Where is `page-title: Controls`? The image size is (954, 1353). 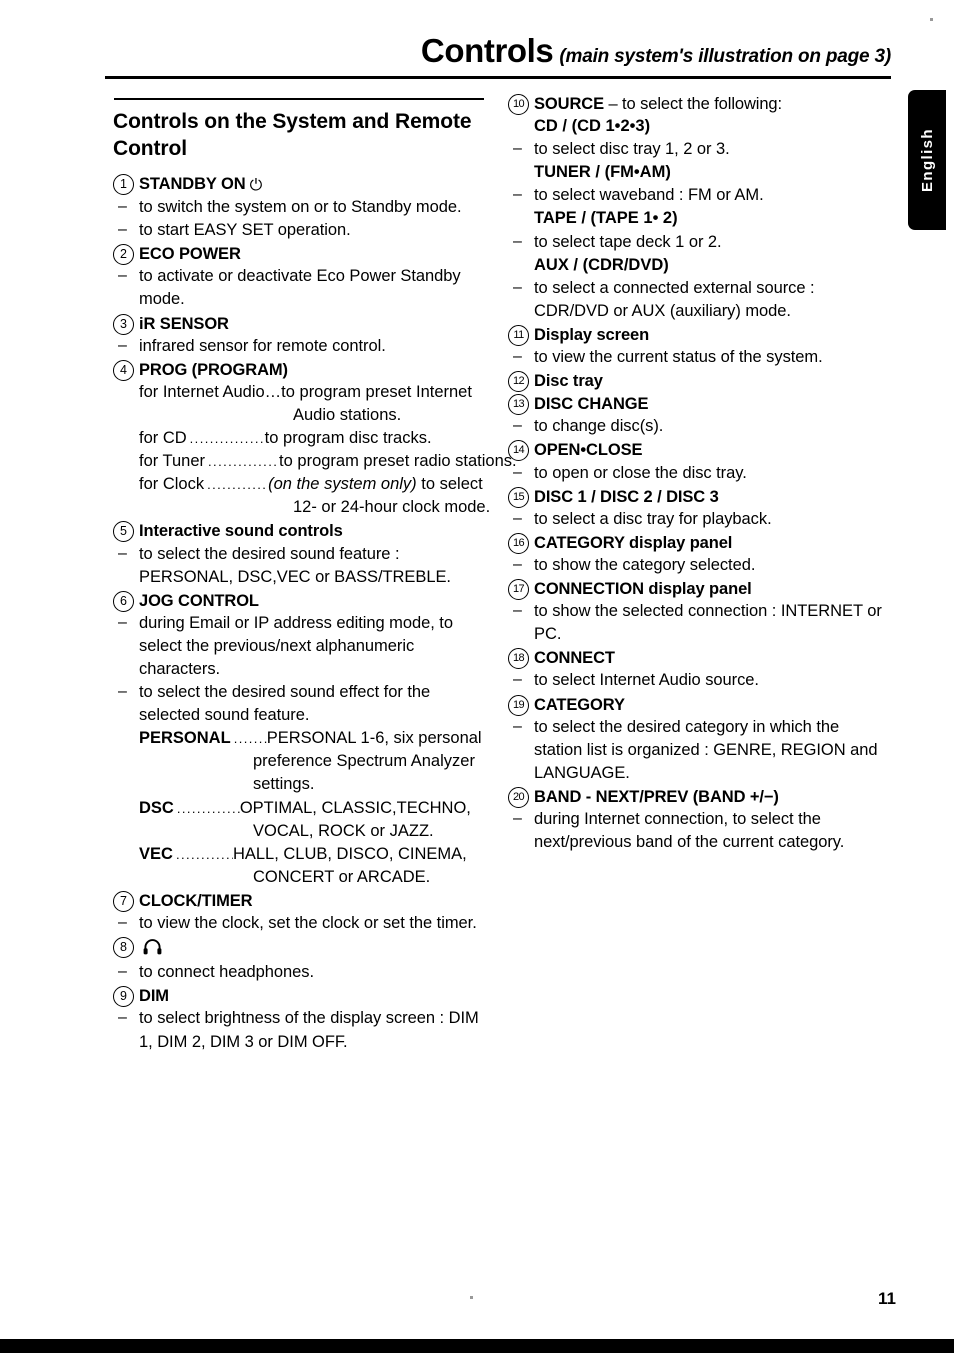 page-title: Controls is located at coordinates (487, 50).